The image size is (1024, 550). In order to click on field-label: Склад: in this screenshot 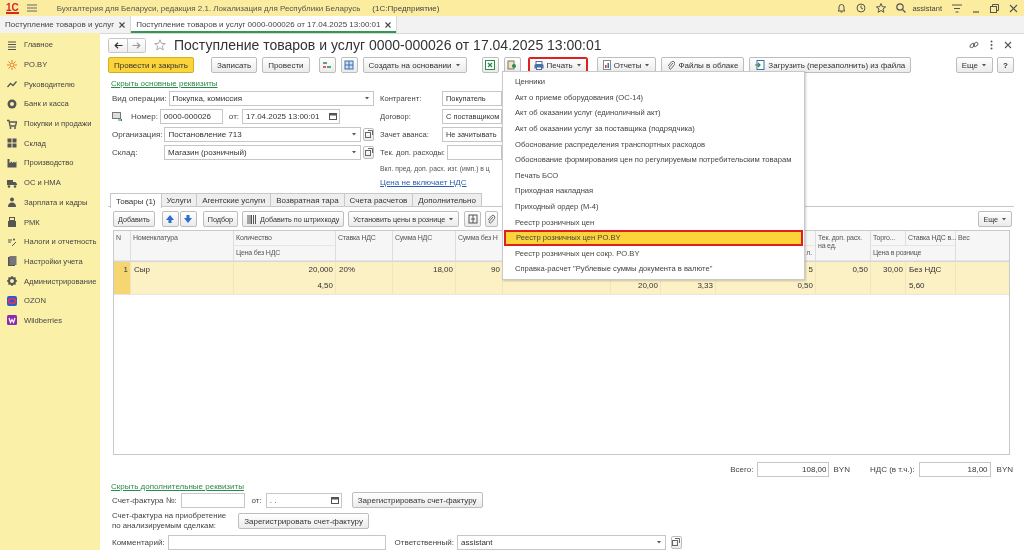, I will do `click(125, 152)`.